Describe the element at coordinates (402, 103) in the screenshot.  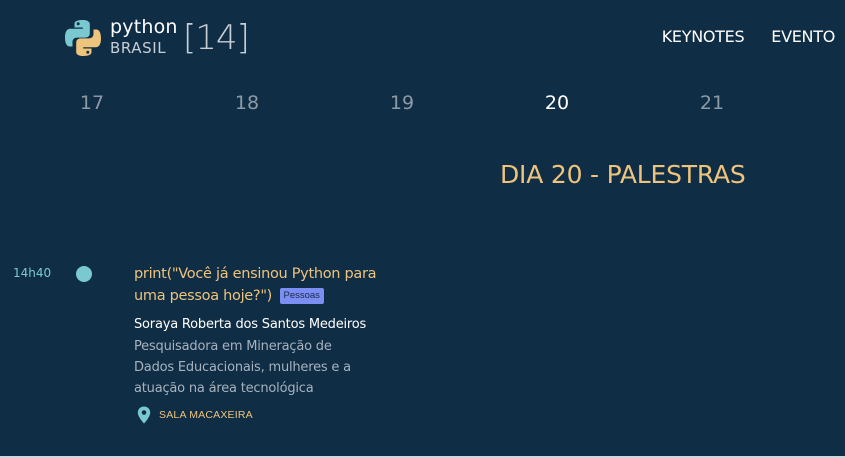
I see `day-tab-19: 19` at that location.